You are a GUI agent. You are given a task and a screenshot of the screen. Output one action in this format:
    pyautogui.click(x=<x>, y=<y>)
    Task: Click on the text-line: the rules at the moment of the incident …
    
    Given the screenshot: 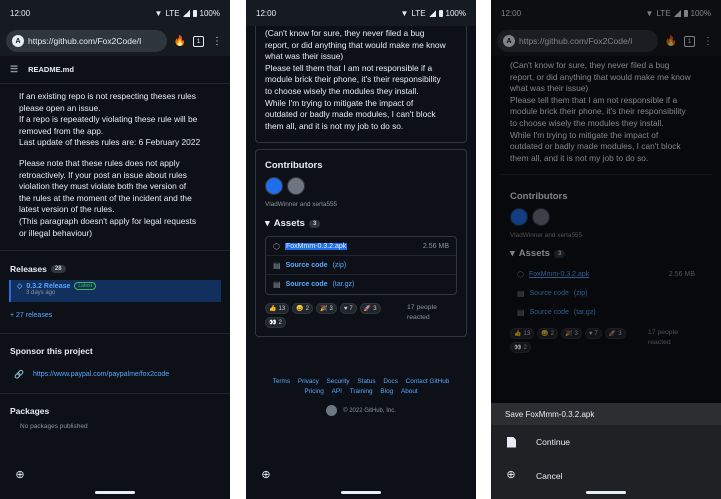 What is the action you would take?
    pyautogui.click(x=105, y=197)
    